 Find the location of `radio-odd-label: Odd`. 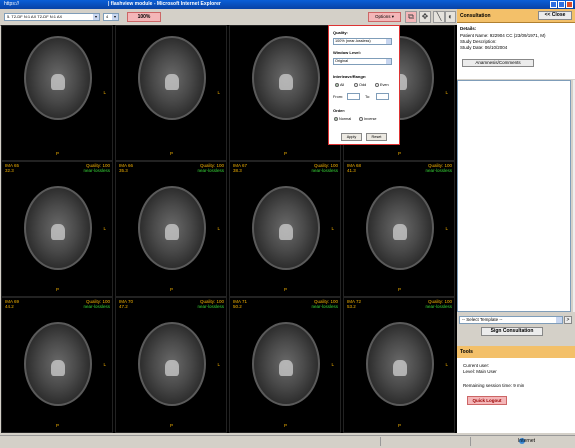

radio-odd-label: Odd is located at coordinates (363, 85).